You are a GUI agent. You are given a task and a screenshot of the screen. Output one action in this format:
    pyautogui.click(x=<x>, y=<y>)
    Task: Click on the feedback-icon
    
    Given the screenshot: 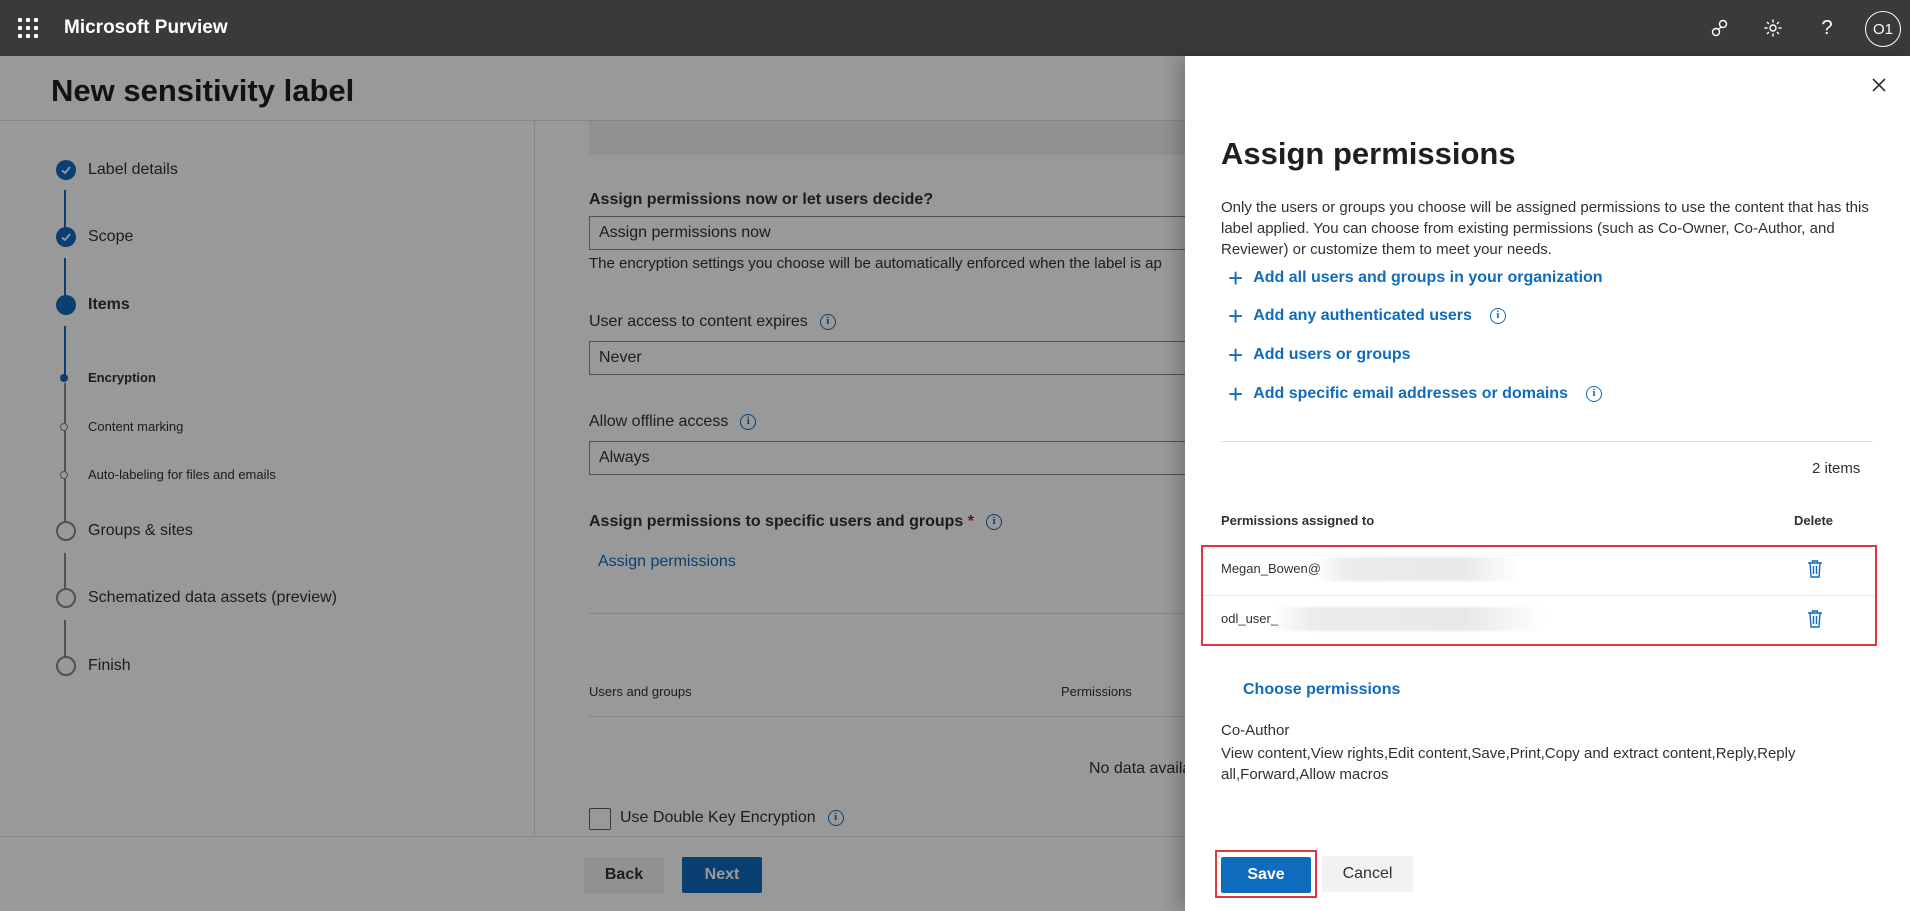 What is the action you would take?
    pyautogui.click(x=1720, y=28)
    